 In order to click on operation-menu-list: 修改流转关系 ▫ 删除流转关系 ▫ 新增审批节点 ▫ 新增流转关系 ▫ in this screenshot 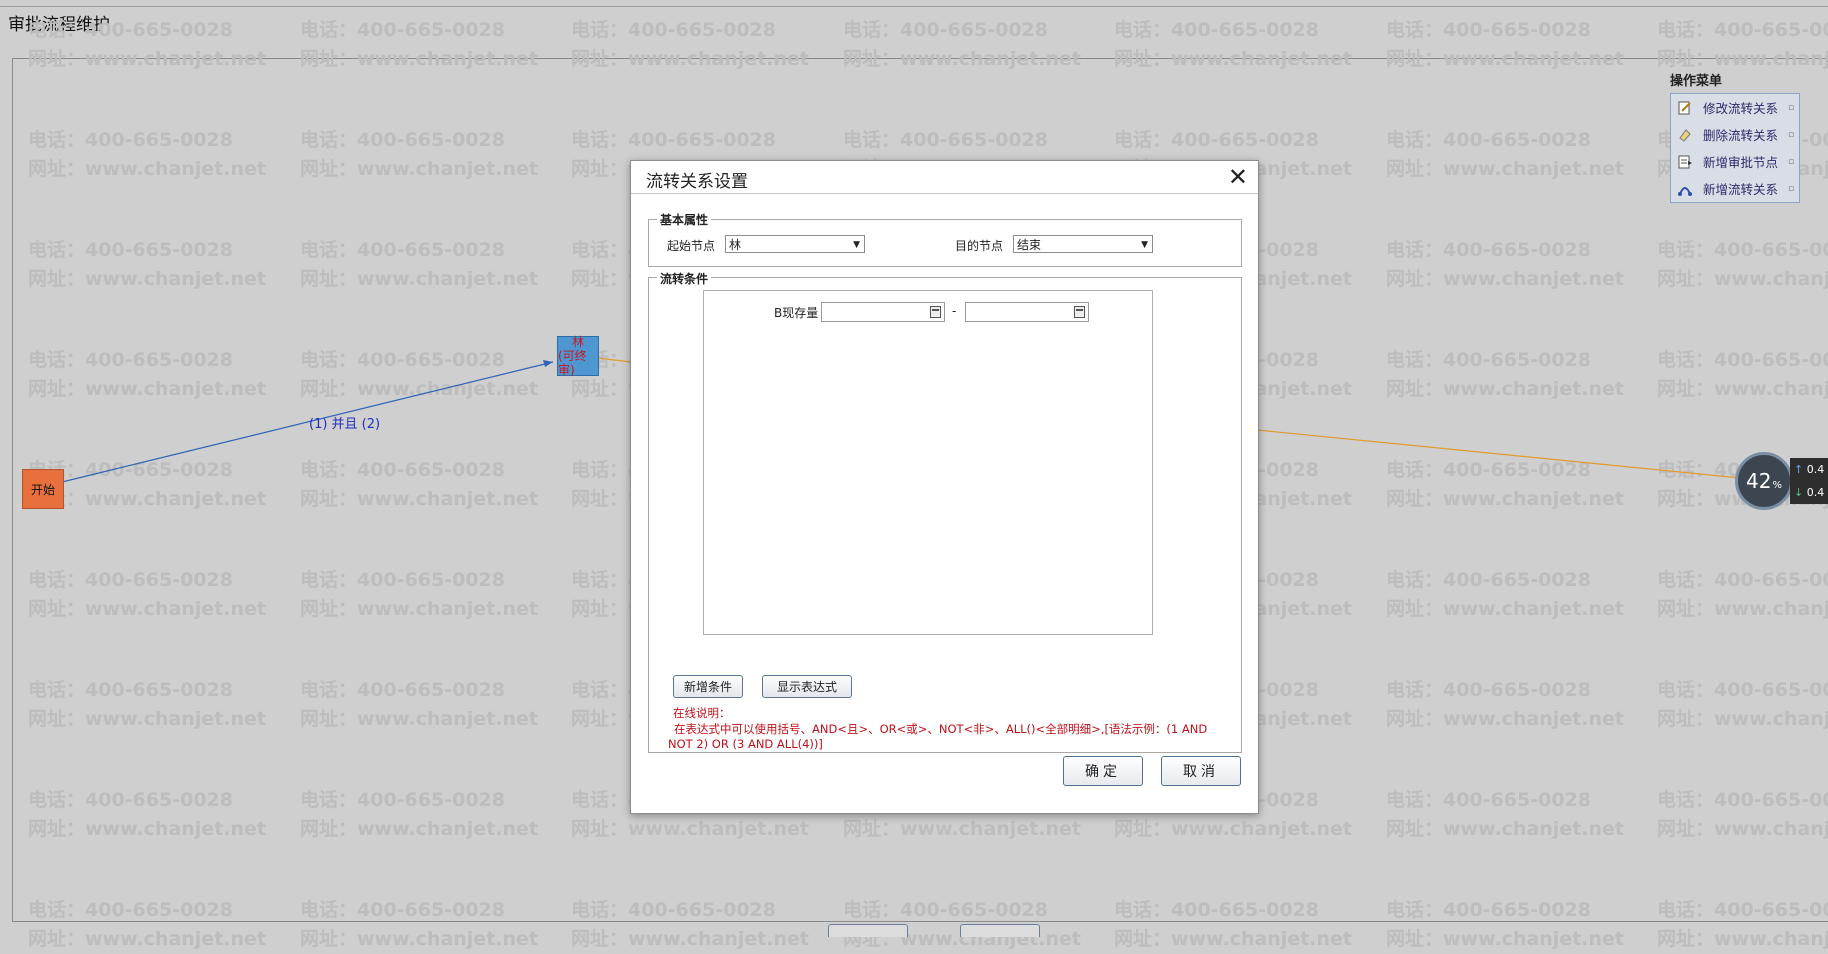, I will do `click(1735, 148)`.